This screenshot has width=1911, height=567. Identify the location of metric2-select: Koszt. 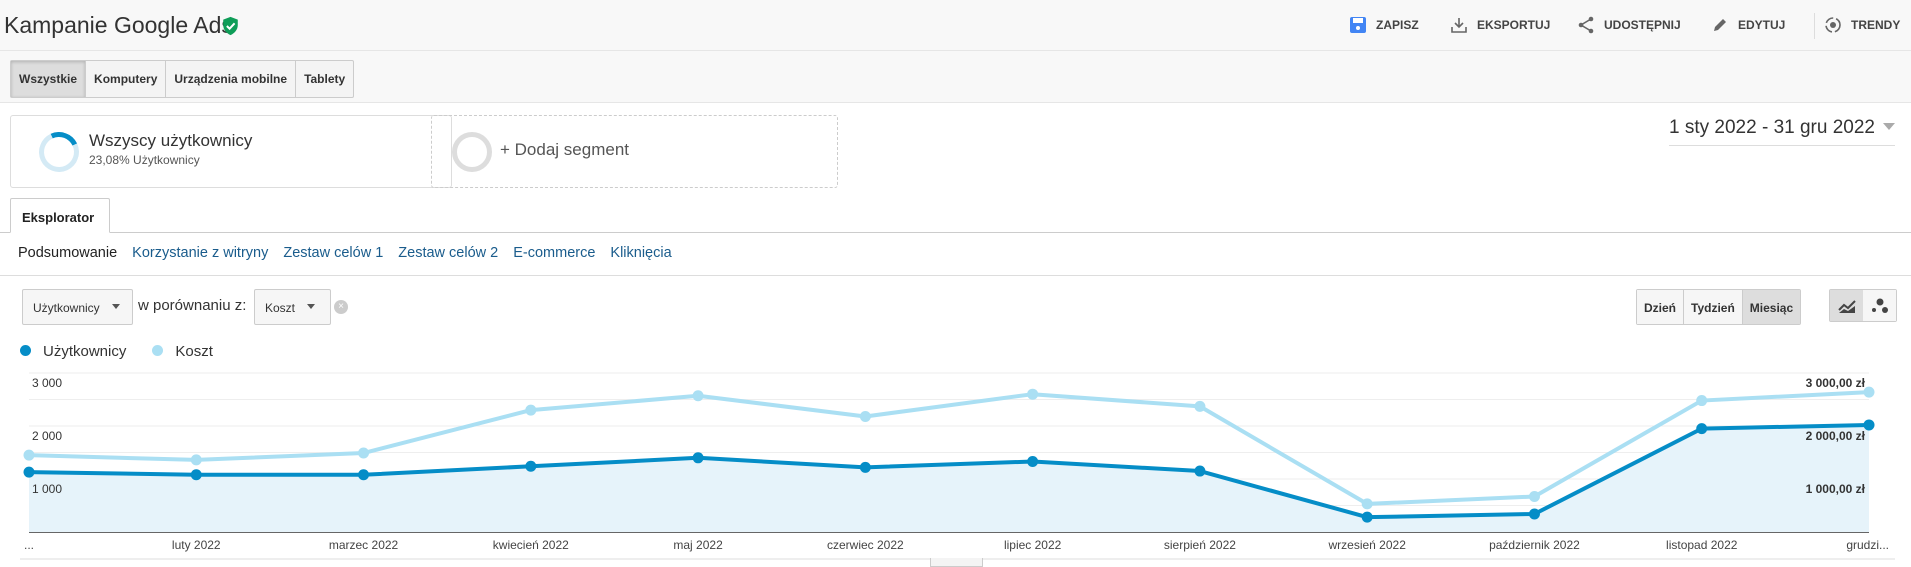
(292, 307).